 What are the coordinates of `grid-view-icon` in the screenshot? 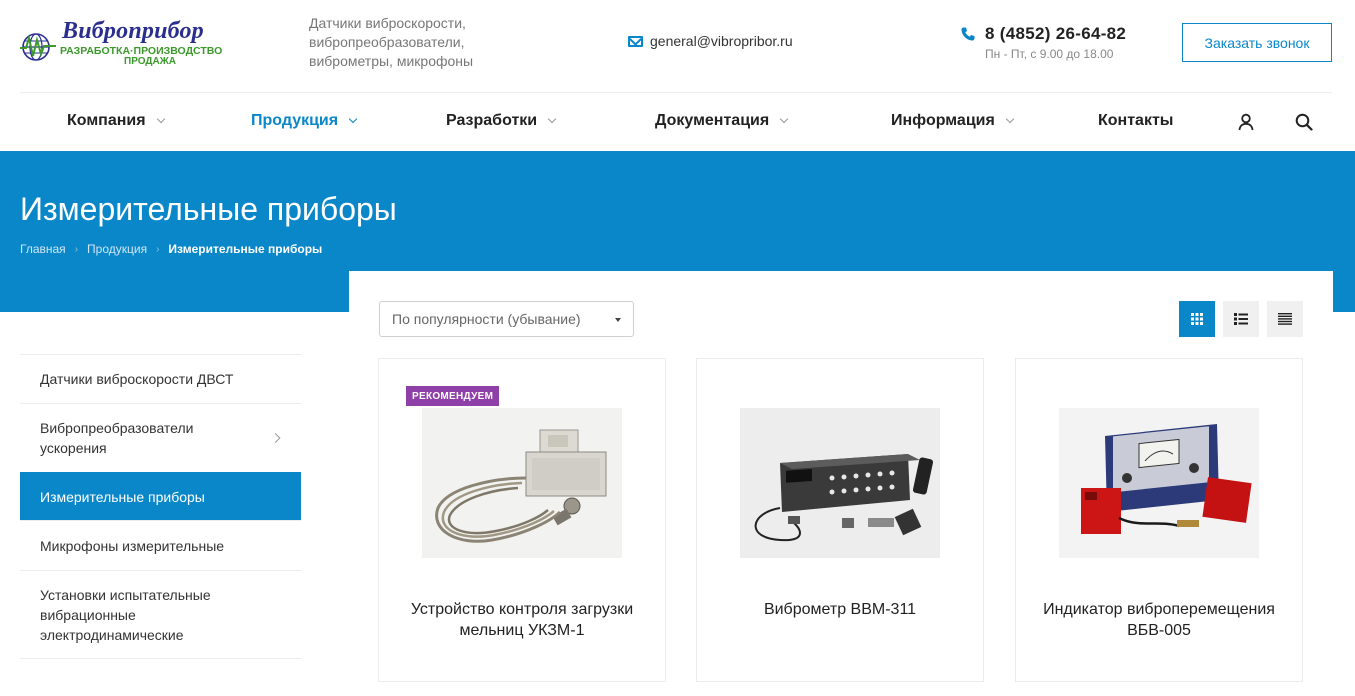 It's located at (1197, 319).